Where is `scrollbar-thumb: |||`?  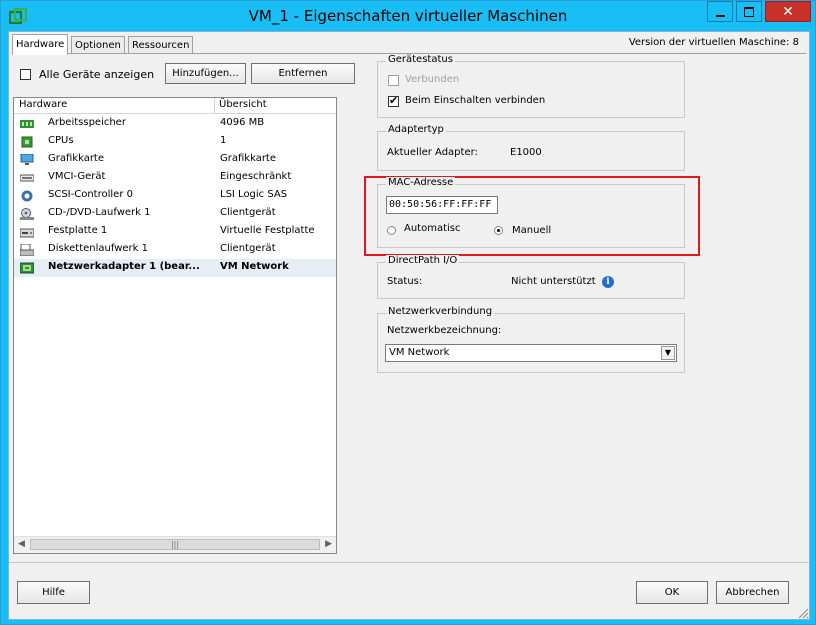
scrollbar-thumb: ||| is located at coordinates (175, 544).